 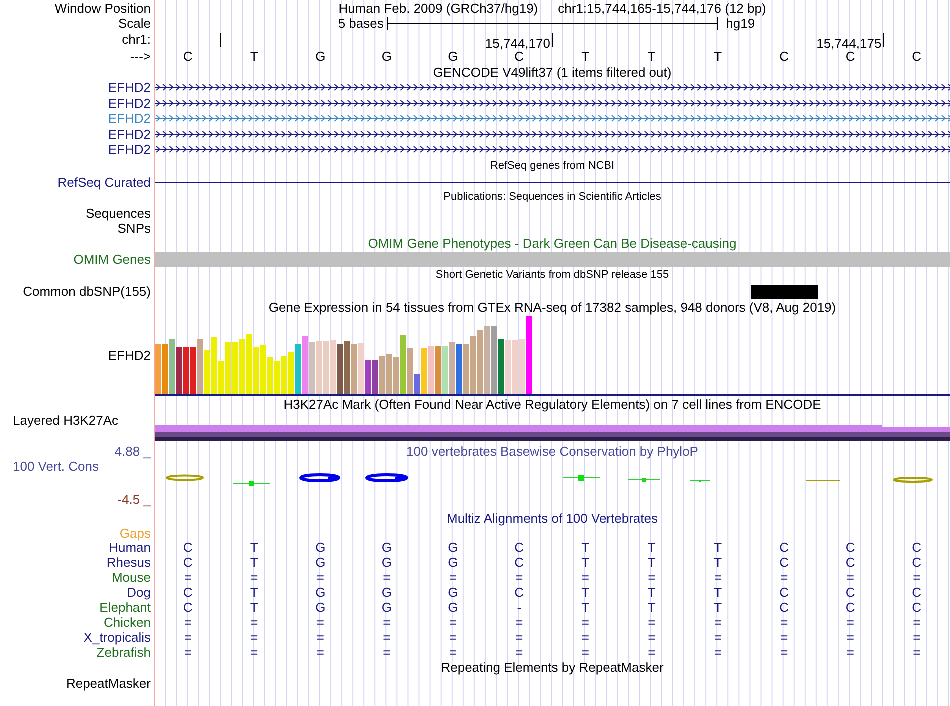 What do you see at coordinates (553, 275) in the screenshot?
I see `track-title: Short Genetic Variants from dbSNP release 155` at bounding box center [553, 275].